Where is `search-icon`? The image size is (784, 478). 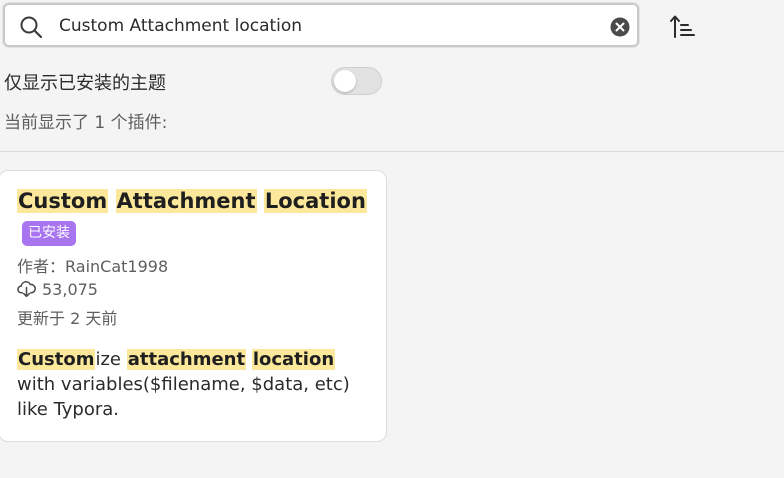 search-icon is located at coordinates (31, 27).